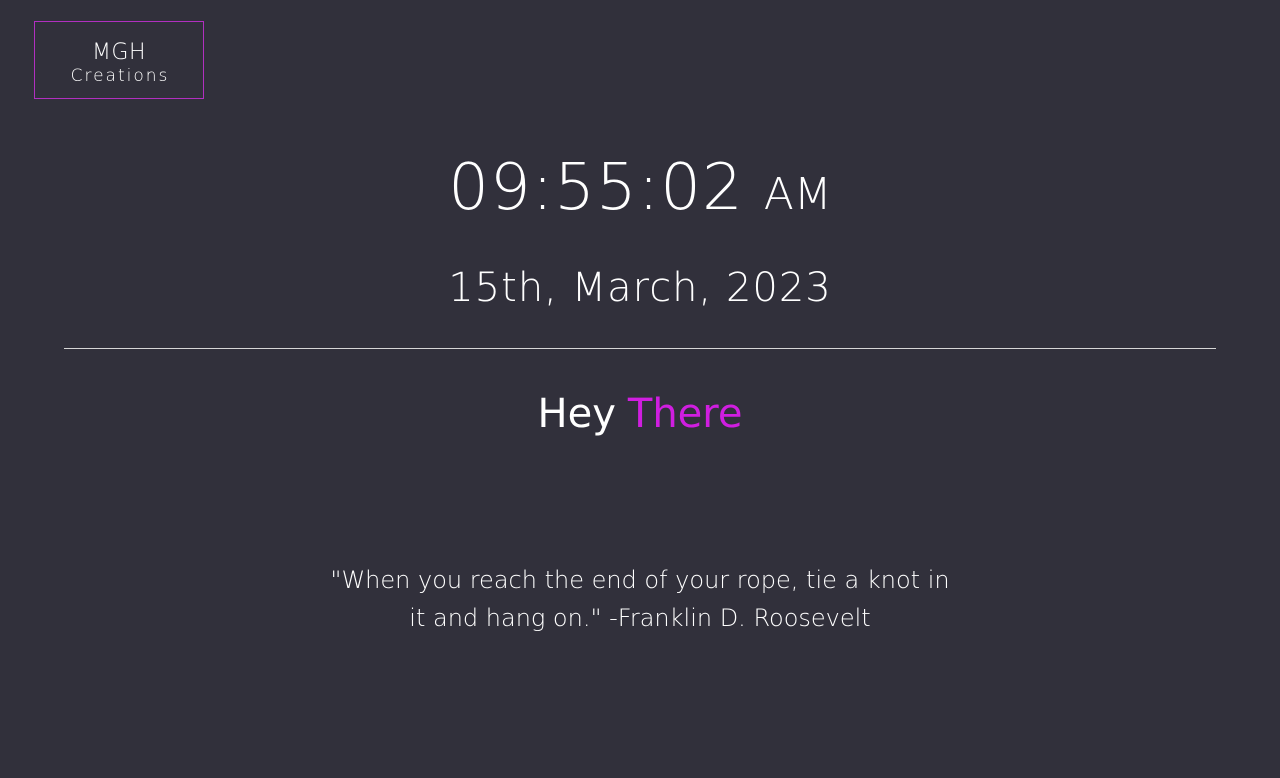 This screenshot has width=1280, height=778. I want to click on clock-ampm: AM, so click(797, 194).